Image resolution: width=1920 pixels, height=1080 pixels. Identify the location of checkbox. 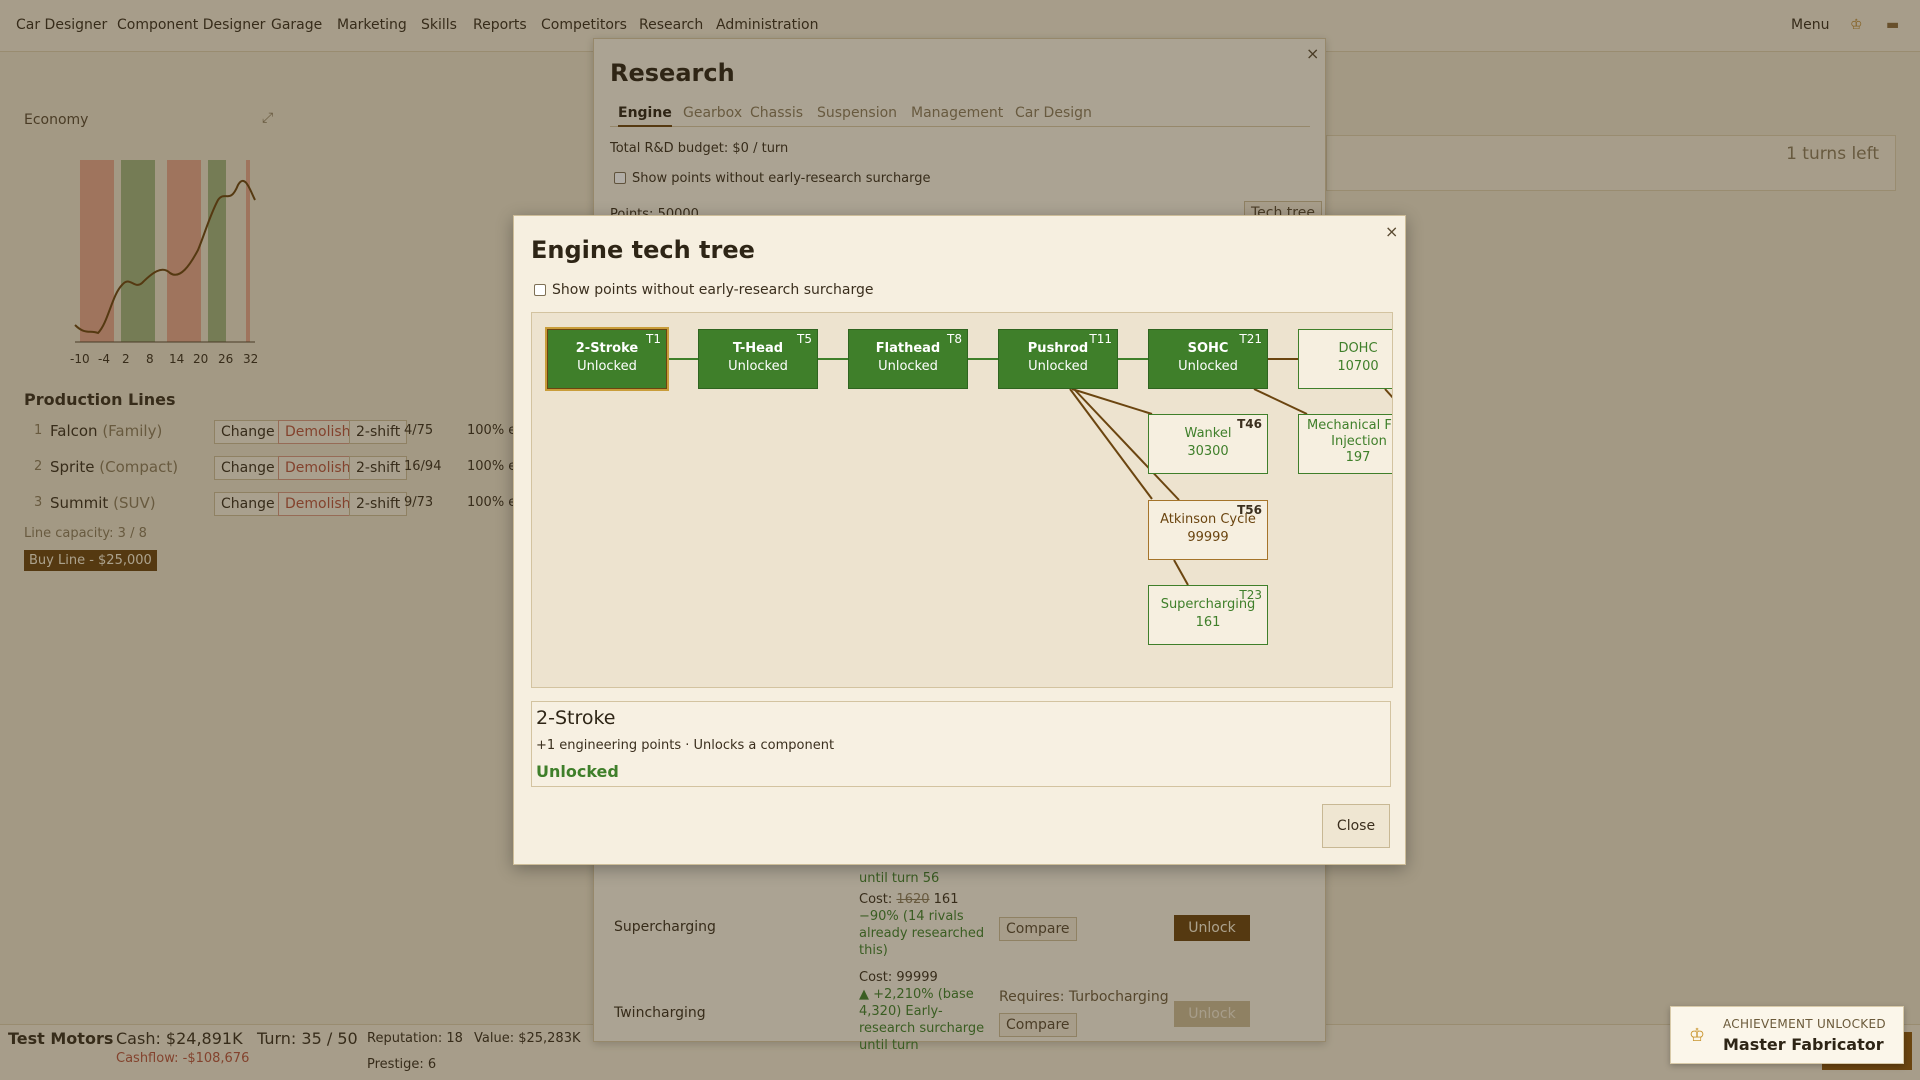
(540, 290).